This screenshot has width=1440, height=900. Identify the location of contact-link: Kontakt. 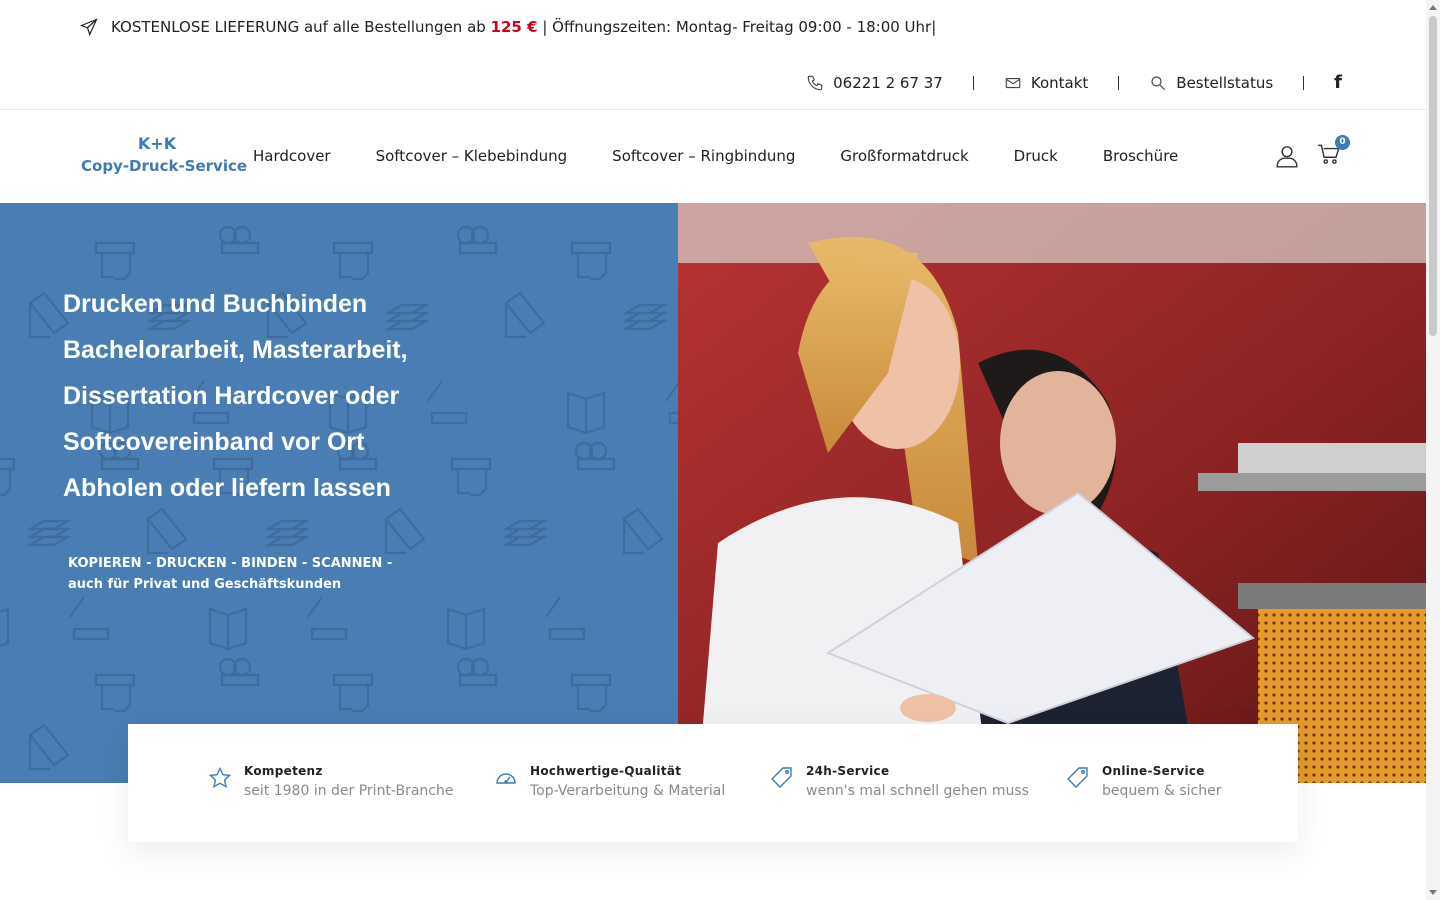
(1046, 83).